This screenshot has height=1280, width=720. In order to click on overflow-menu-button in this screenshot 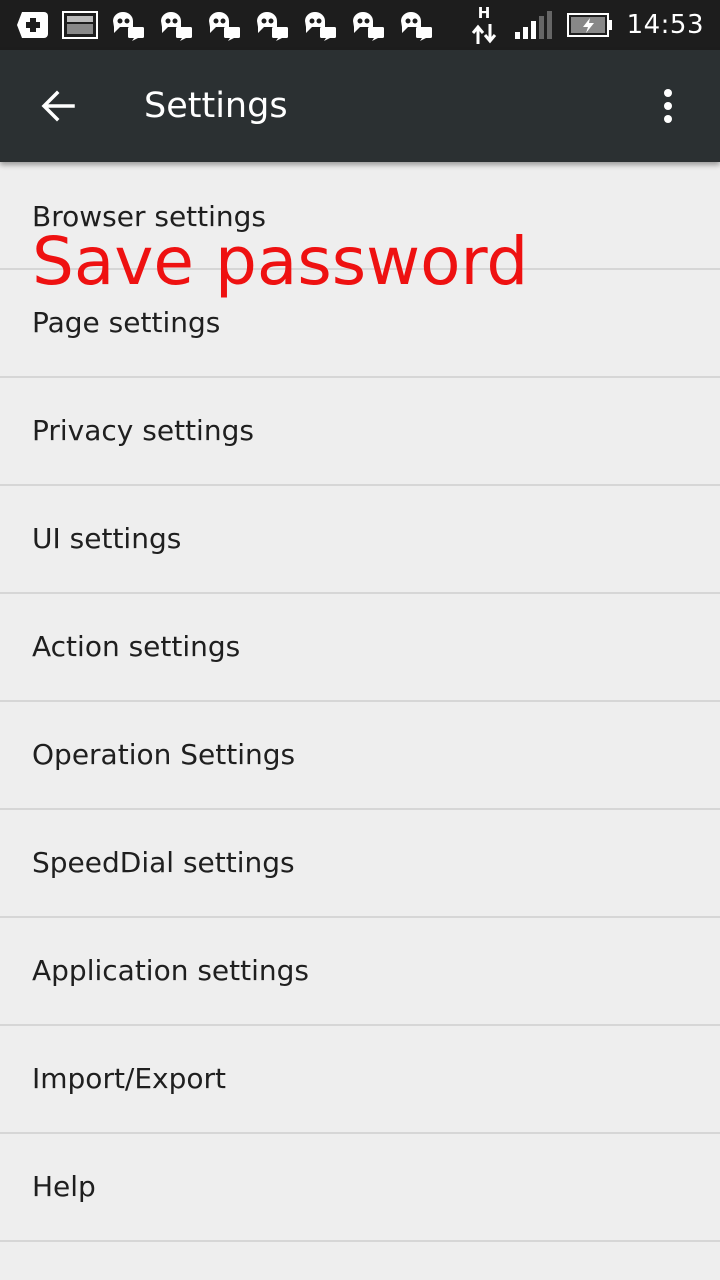, I will do `click(668, 106)`.